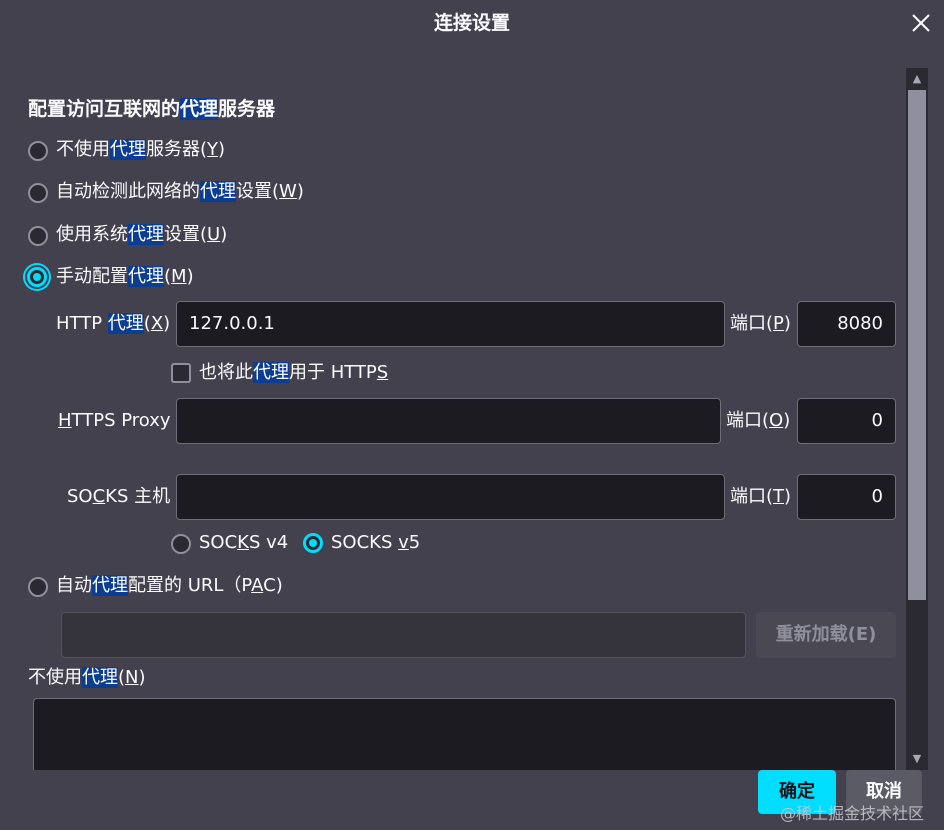  Describe the element at coordinates (87, 677) in the screenshot. I see `no-proxy-for-label: 不使用代理(N)` at that location.